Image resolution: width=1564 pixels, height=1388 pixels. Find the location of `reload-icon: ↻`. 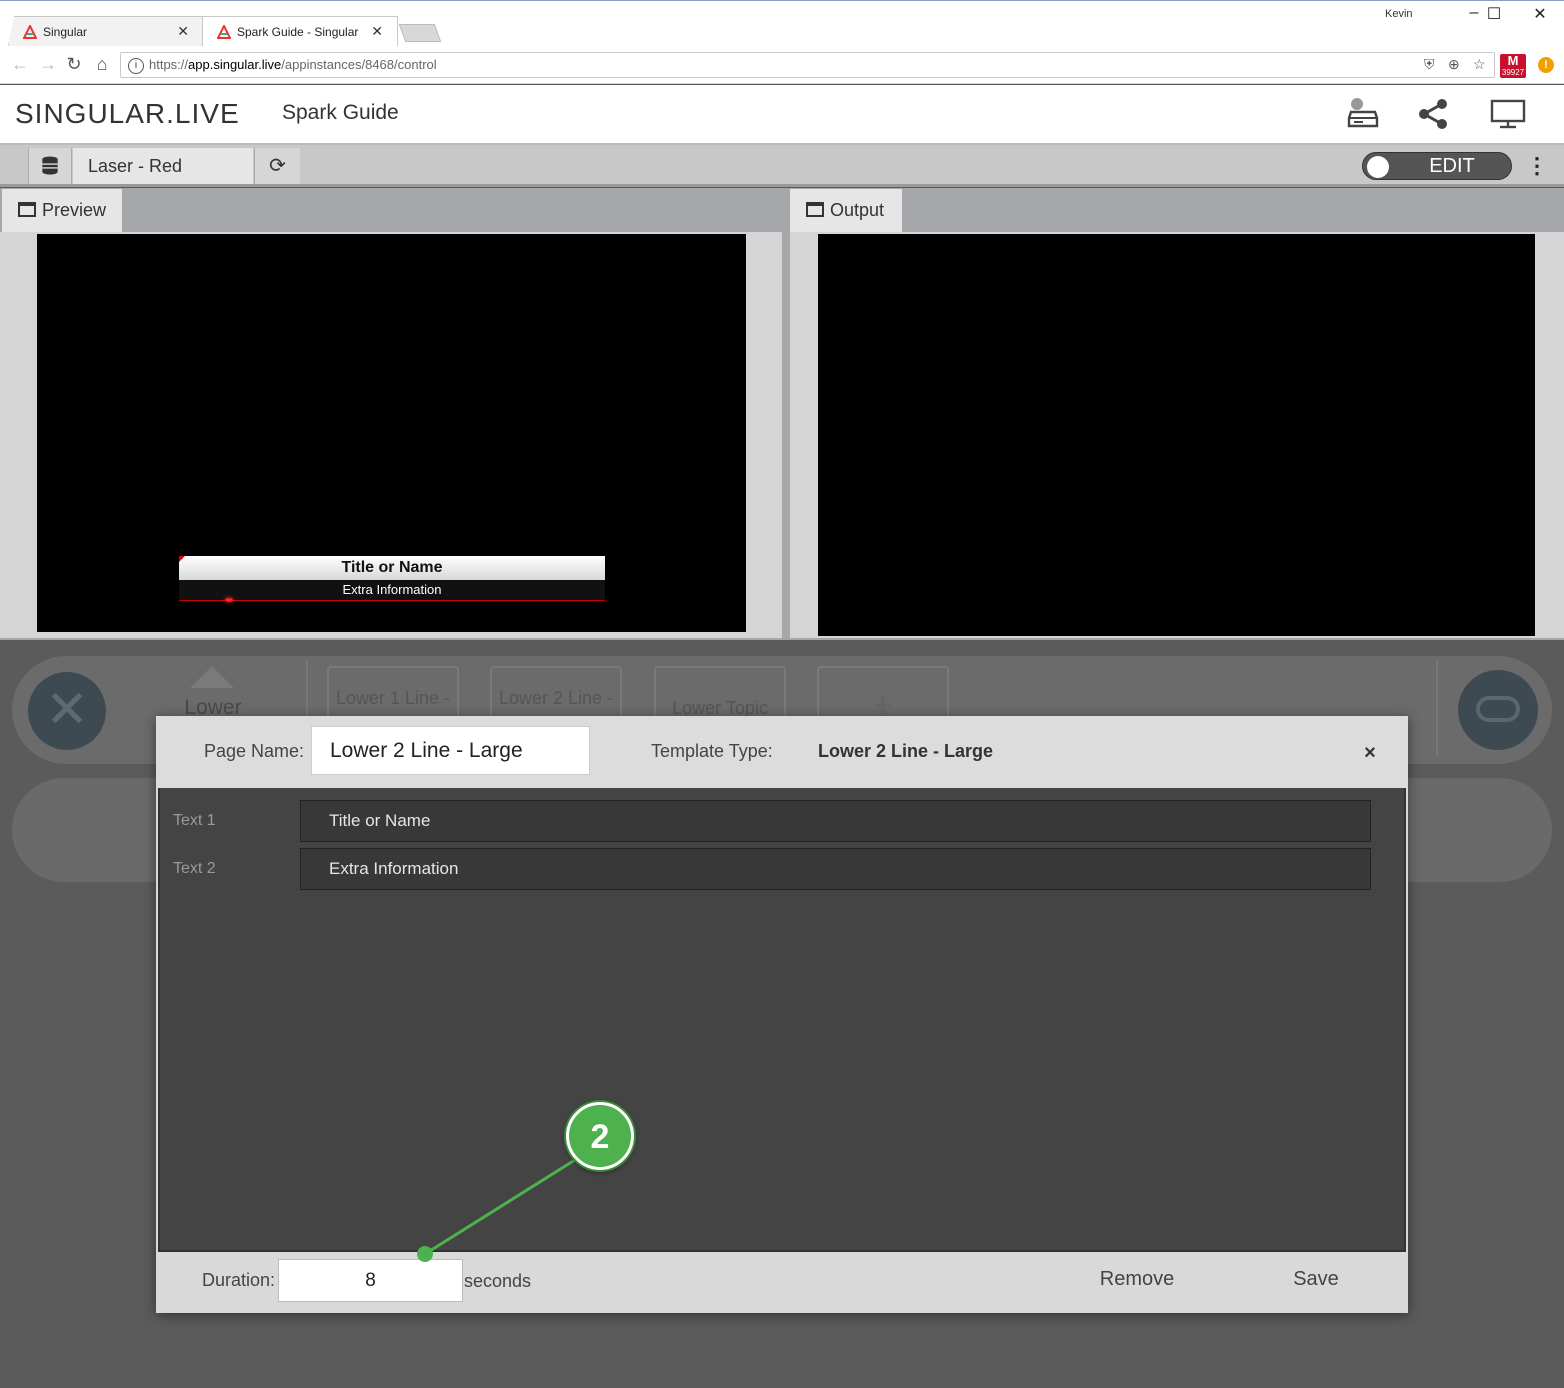

reload-icon: ↻ is located at coordinates (74, 64).